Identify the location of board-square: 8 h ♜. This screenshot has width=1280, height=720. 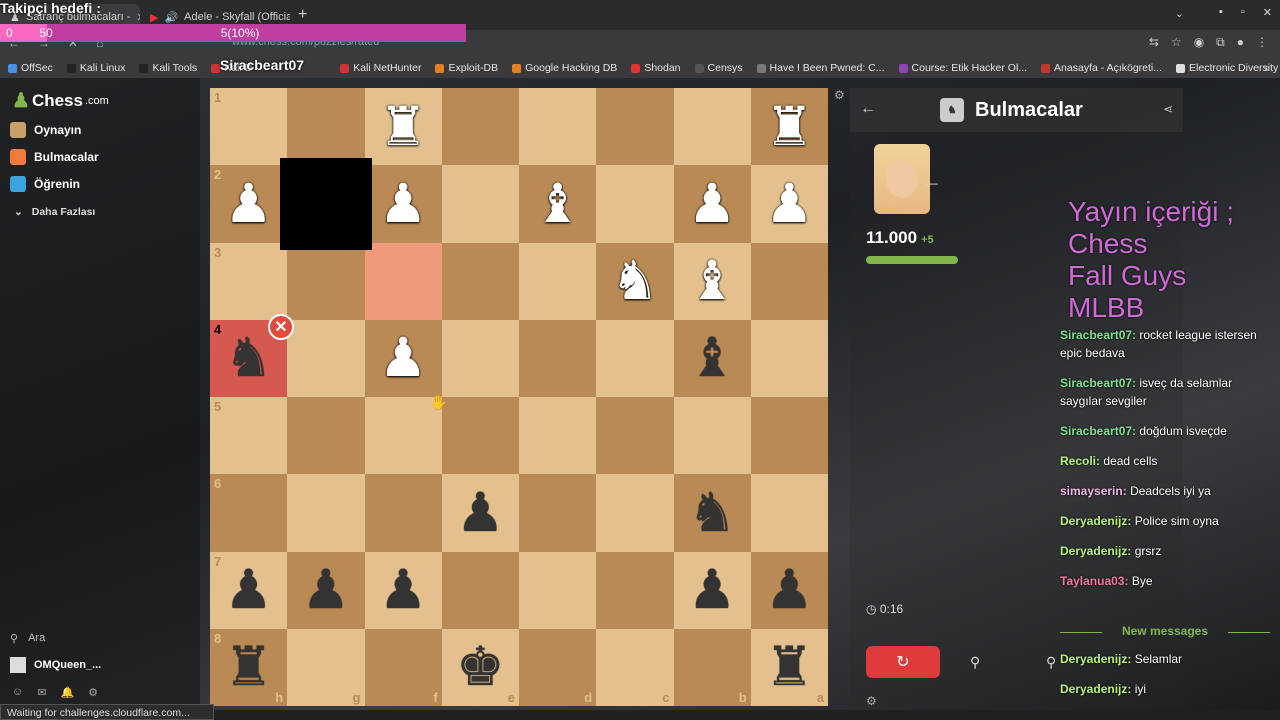
(249, 667).